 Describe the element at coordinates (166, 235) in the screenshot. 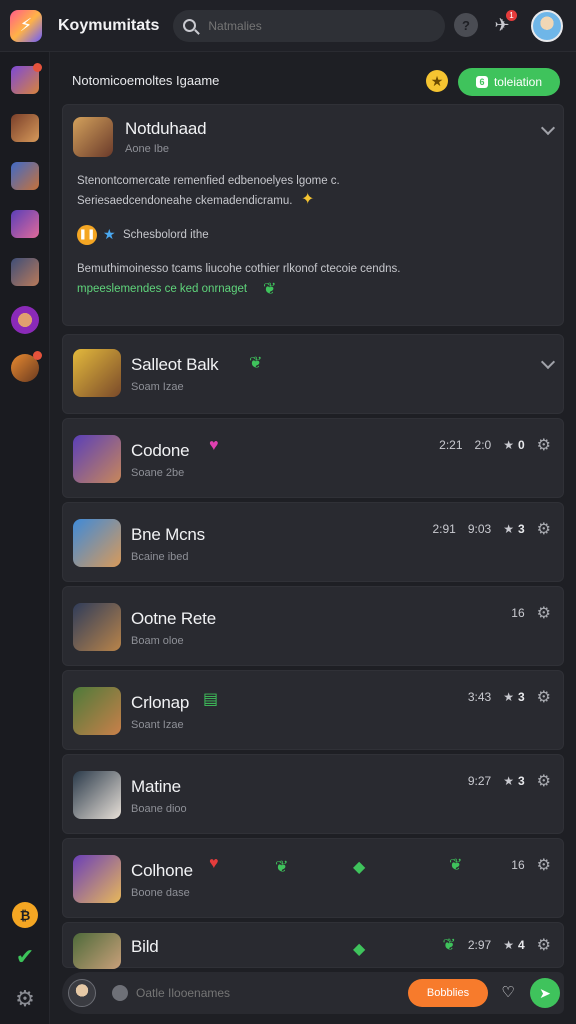

I see `featured-tag-label: Schesbolord ithe` at that location.